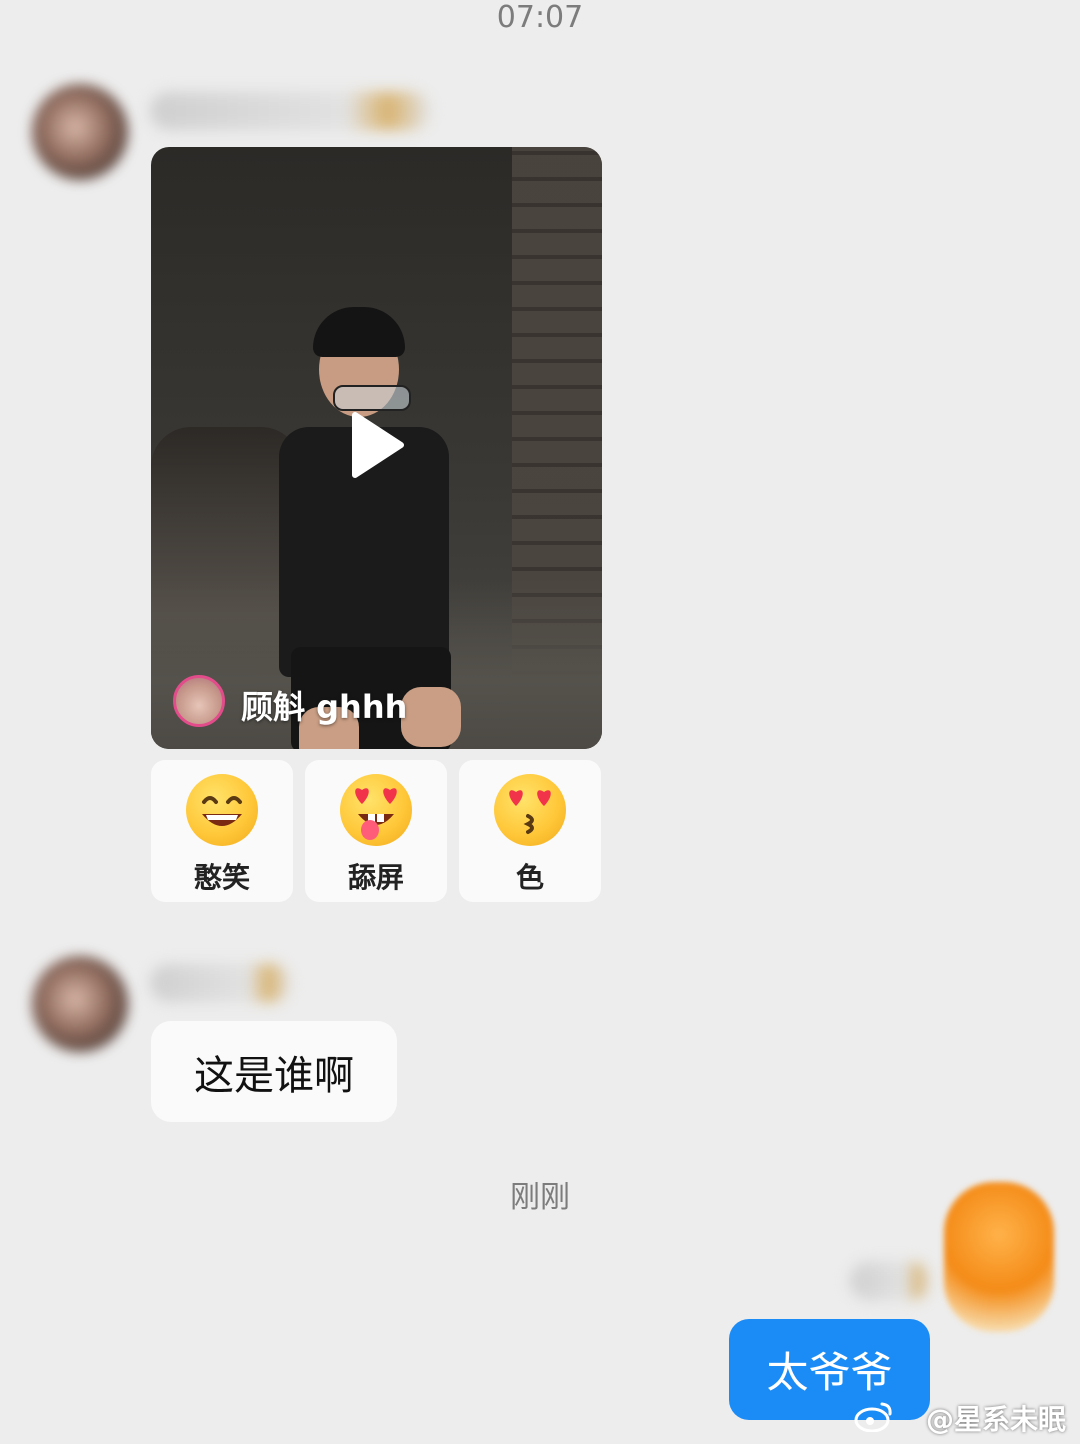 This screenshot has width=1080, height=1444. Describe the element at coordinates (999, 1257) in the screenshot. I see `self-avatar` at that location.